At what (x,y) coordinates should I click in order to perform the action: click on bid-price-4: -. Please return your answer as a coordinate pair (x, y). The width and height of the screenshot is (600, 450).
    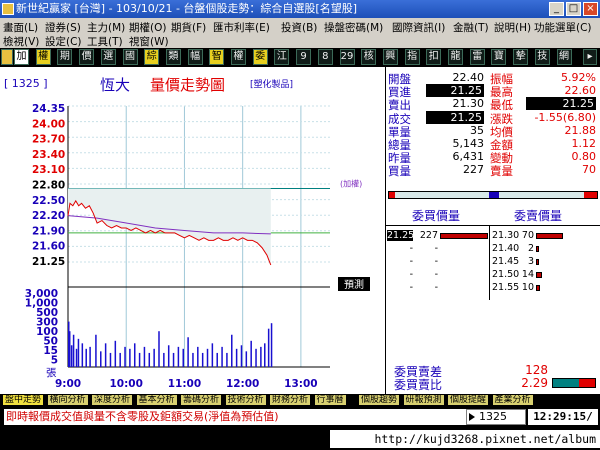
    Looking at the image, I should click on (411, 287).